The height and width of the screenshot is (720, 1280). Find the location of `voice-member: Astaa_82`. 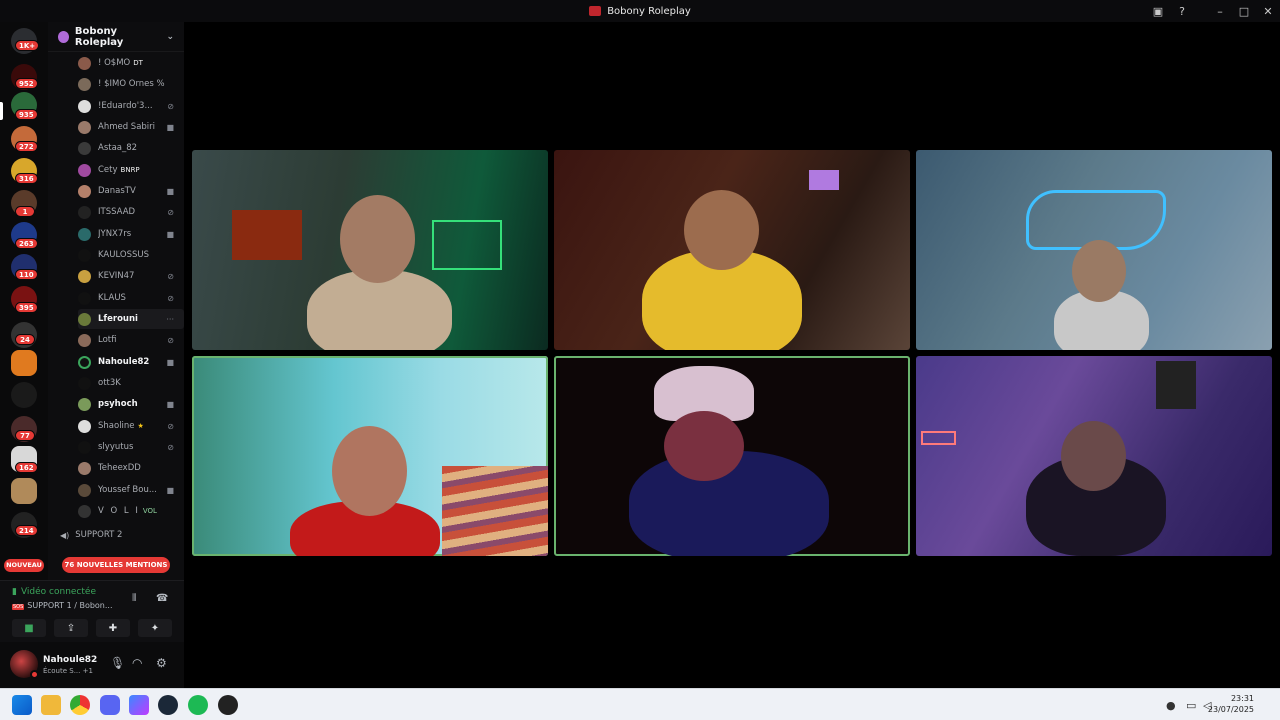

voice-member: Astaa_82 is located at coordinates (131, 148).